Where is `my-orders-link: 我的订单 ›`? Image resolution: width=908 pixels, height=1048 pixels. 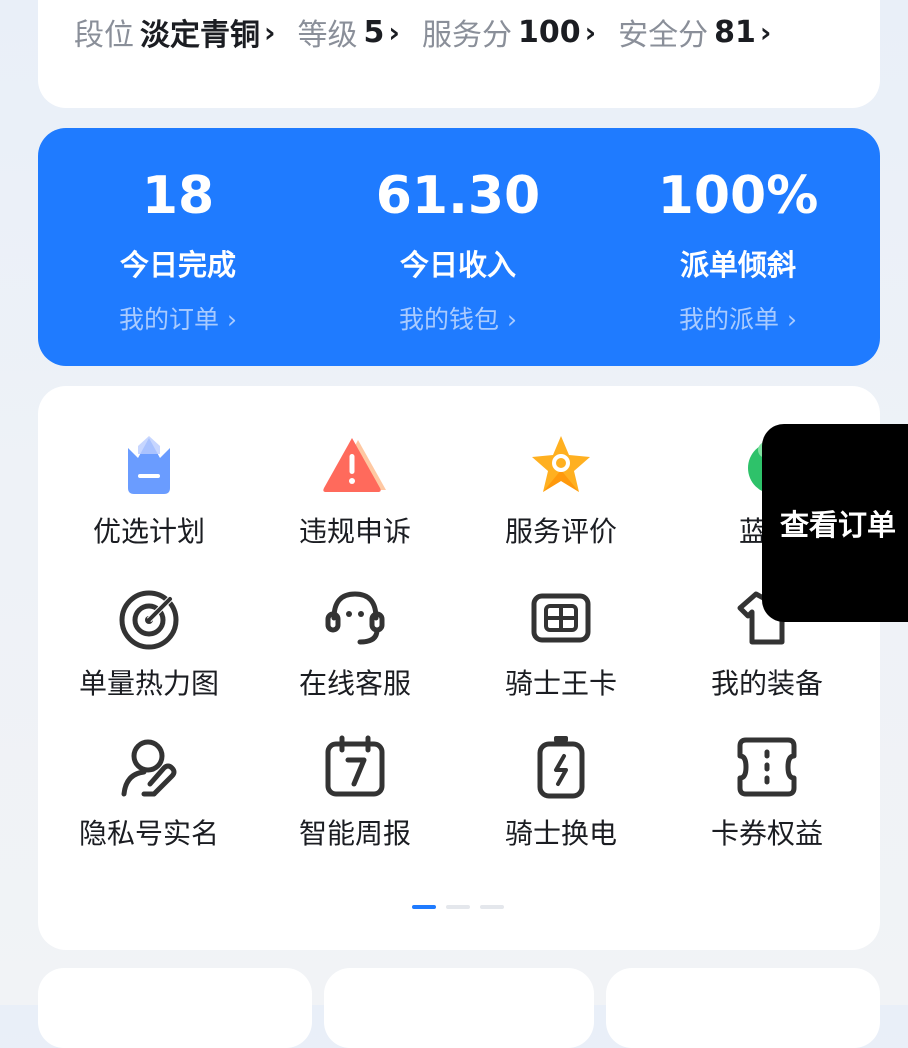 my-orders-link: 我的订单 › is located at coordinates (178, 318).